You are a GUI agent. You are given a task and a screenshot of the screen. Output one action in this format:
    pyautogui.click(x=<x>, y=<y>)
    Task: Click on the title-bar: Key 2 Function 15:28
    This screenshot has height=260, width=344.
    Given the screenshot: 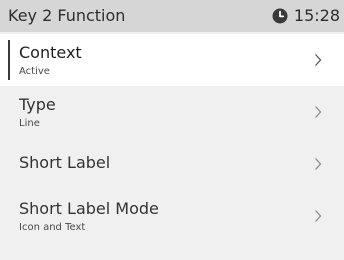 What is the action you would take?
    pyautogui.click(x=172, y=16)
    